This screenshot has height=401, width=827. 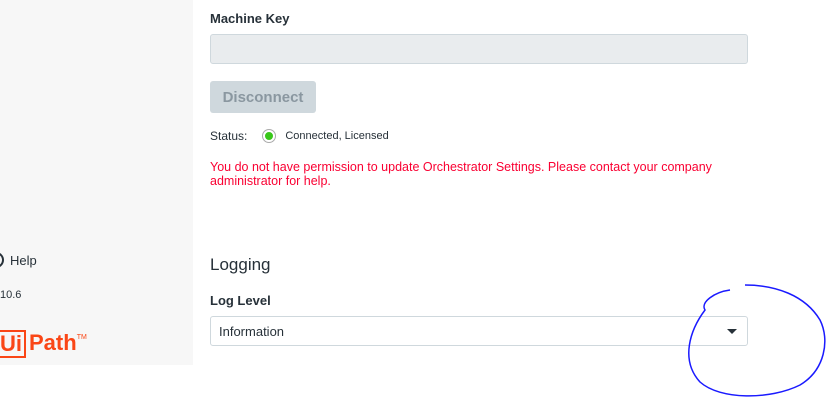 I want to click on hand-drawn-circle-annotation, so click(x=757, y=340).